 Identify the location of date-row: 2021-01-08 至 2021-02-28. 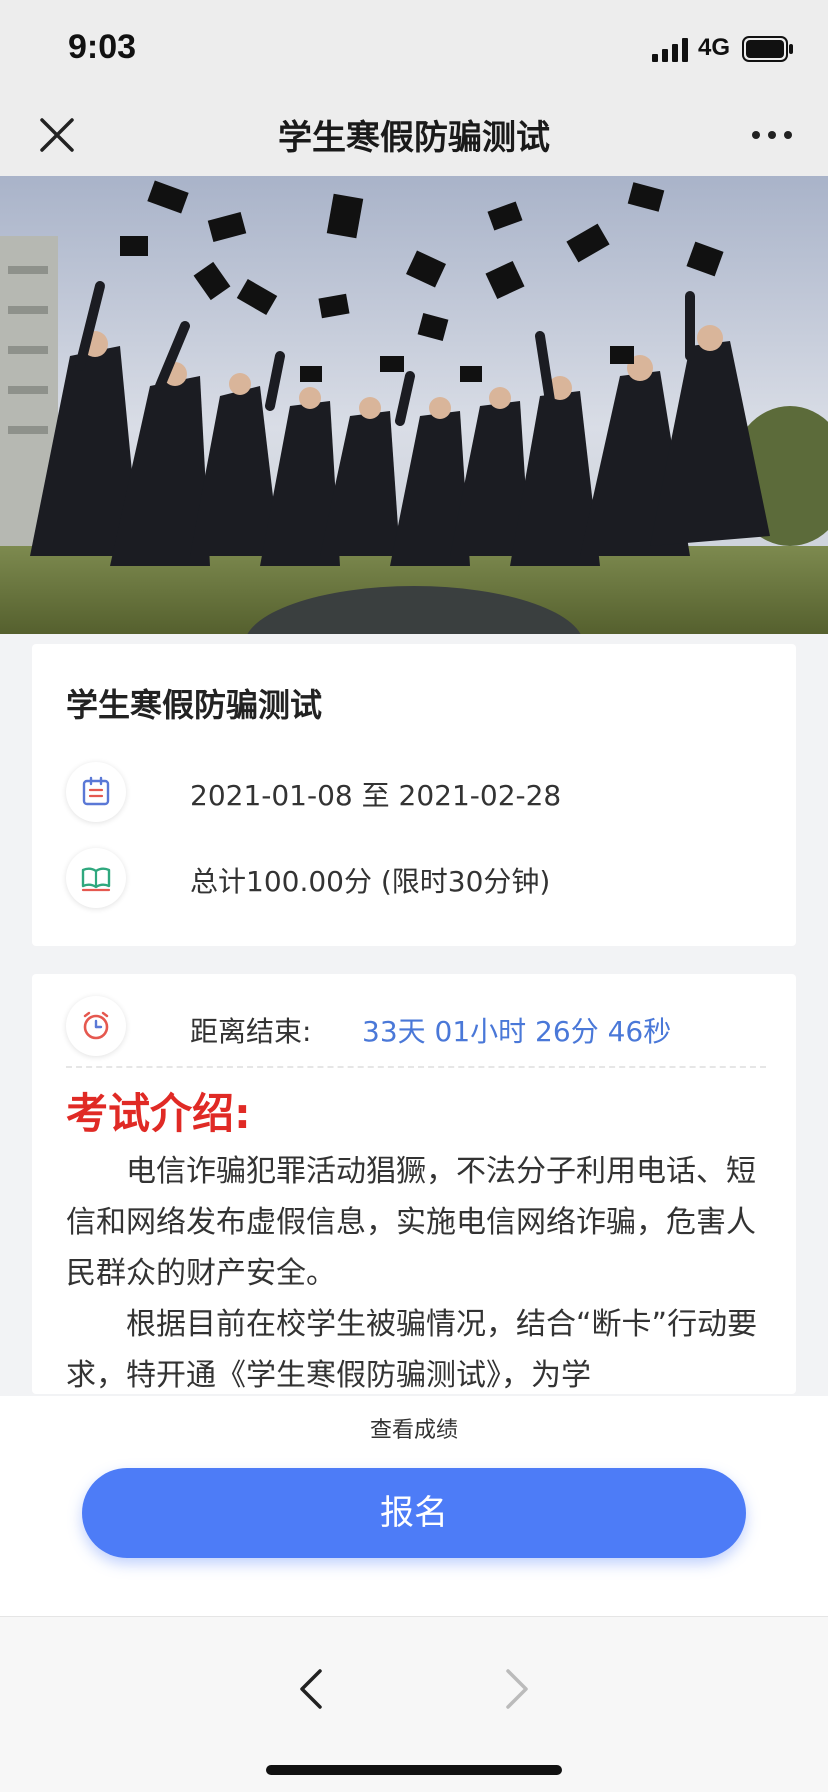
(416, 794).